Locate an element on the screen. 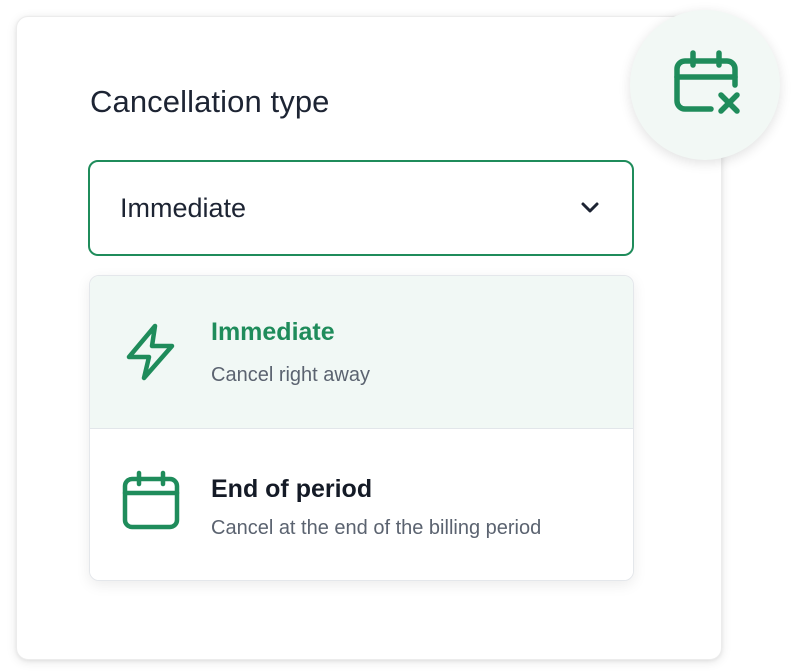 The width and height of the screenshot is (792, 672). option-description: Cancel at the end of the billing period is located at coordinates (376, 528).